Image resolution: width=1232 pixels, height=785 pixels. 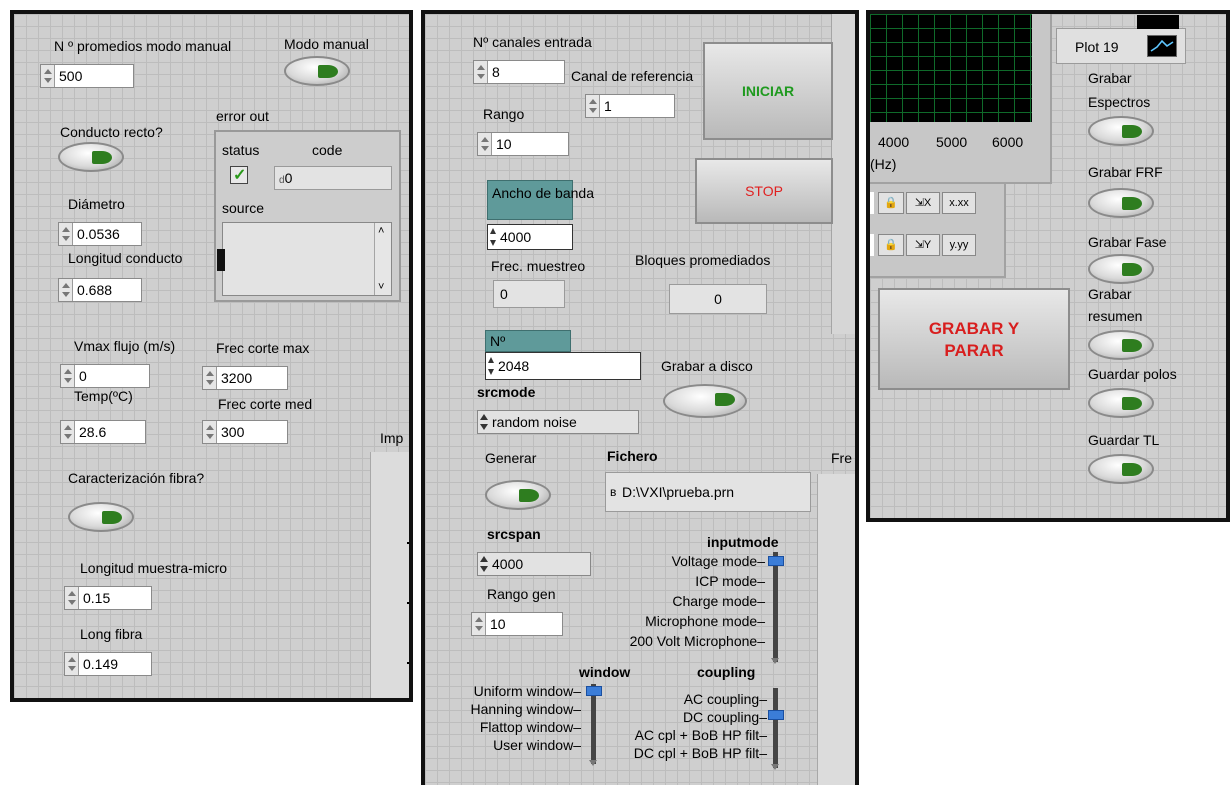 What do you see at coordinates (91, 157) in the screenshot?
I see `conducto-toggle` at bounding box center [91, 157].